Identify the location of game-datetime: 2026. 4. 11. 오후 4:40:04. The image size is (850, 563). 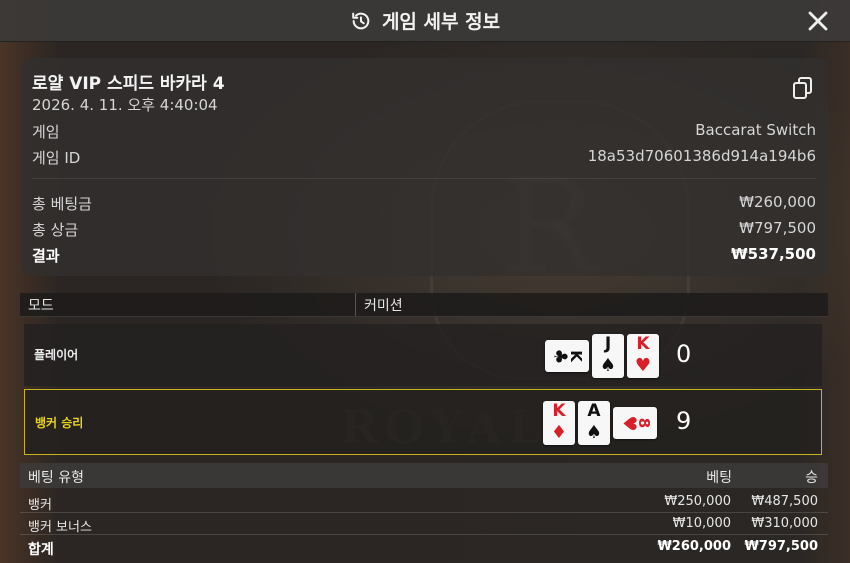
(125, 105).